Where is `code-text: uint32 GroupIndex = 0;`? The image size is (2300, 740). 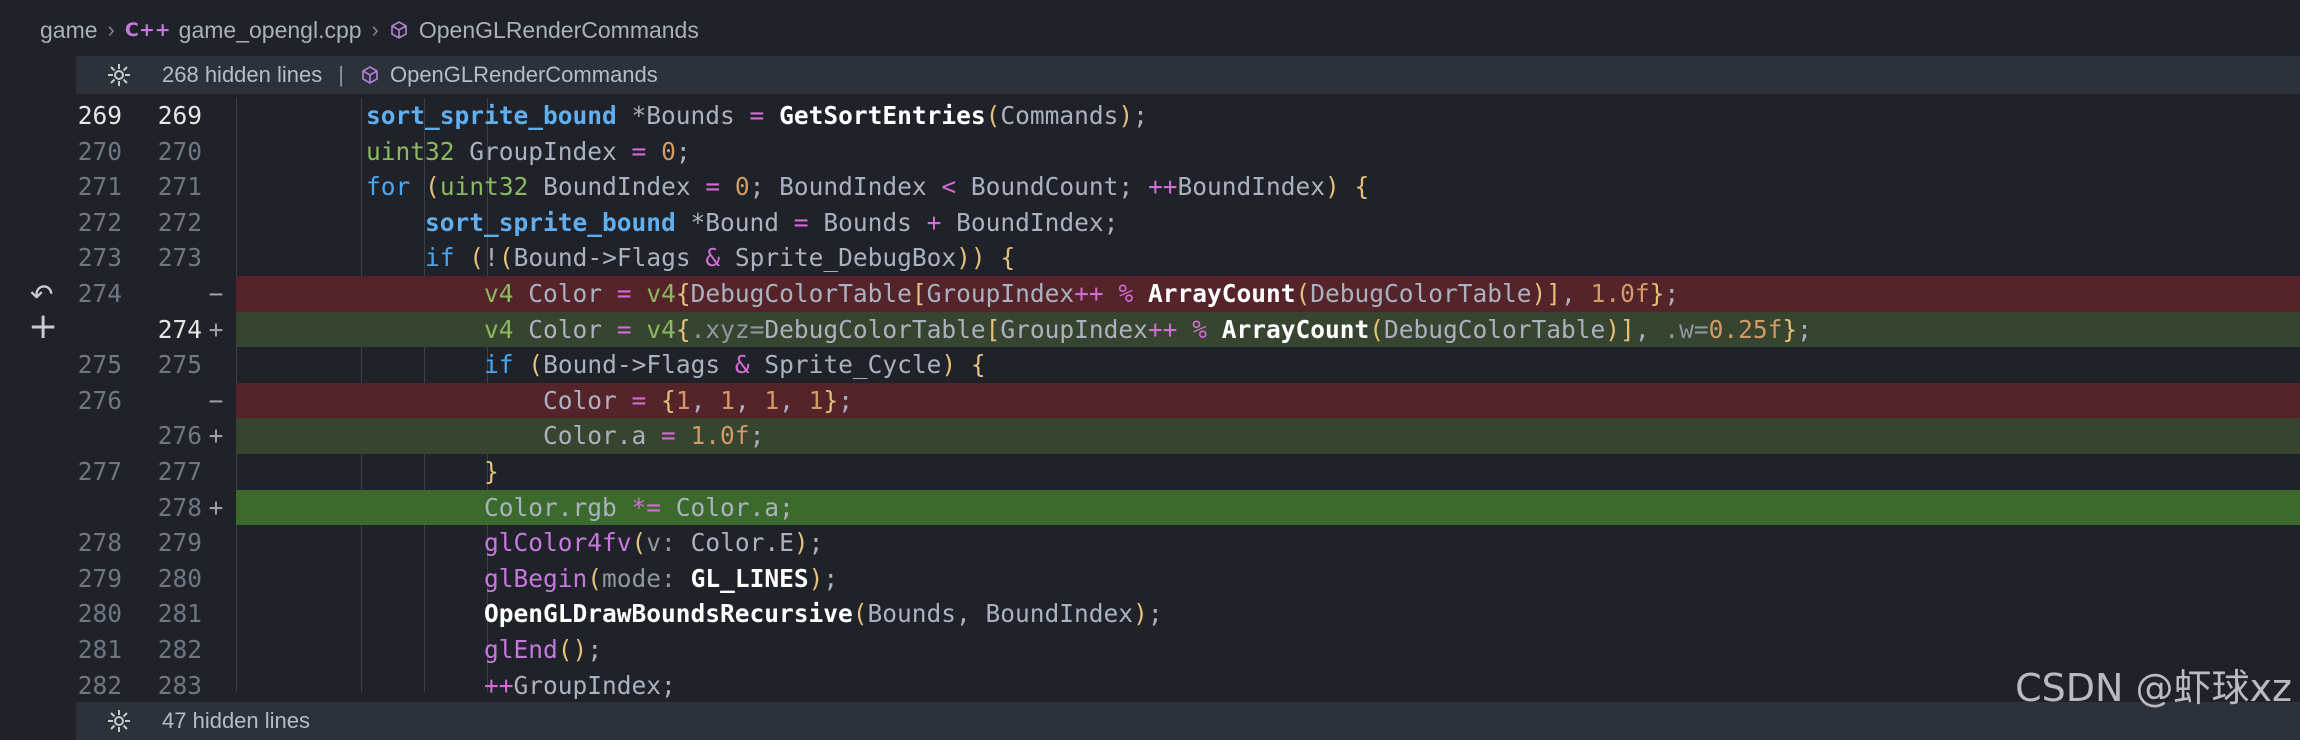
code-text: uint32 GroupIndex = 0; is located at coordinates (469, 152).